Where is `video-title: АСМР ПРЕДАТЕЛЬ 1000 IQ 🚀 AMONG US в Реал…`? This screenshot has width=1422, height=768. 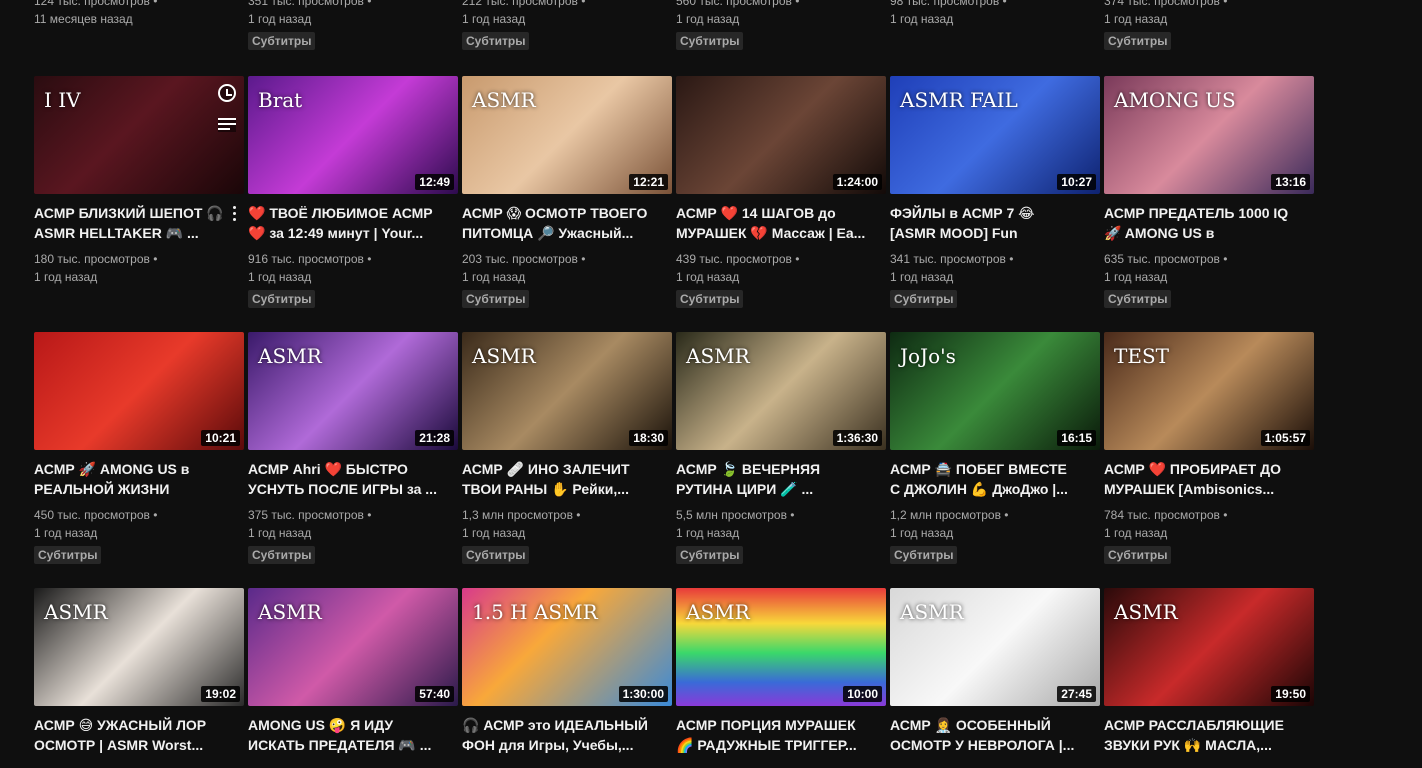 video-title: АСМР ПРЕДАТЕЛЬ 1000 IQ 🚀 AMONG US в Реал… is located at coordinates (1199, 223).